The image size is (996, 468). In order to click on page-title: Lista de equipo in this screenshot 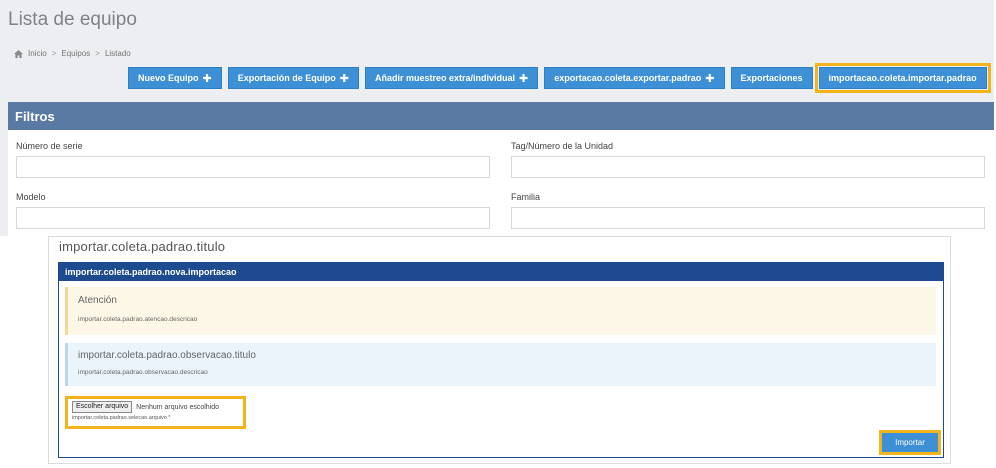, I will do `click(72, 19)`.